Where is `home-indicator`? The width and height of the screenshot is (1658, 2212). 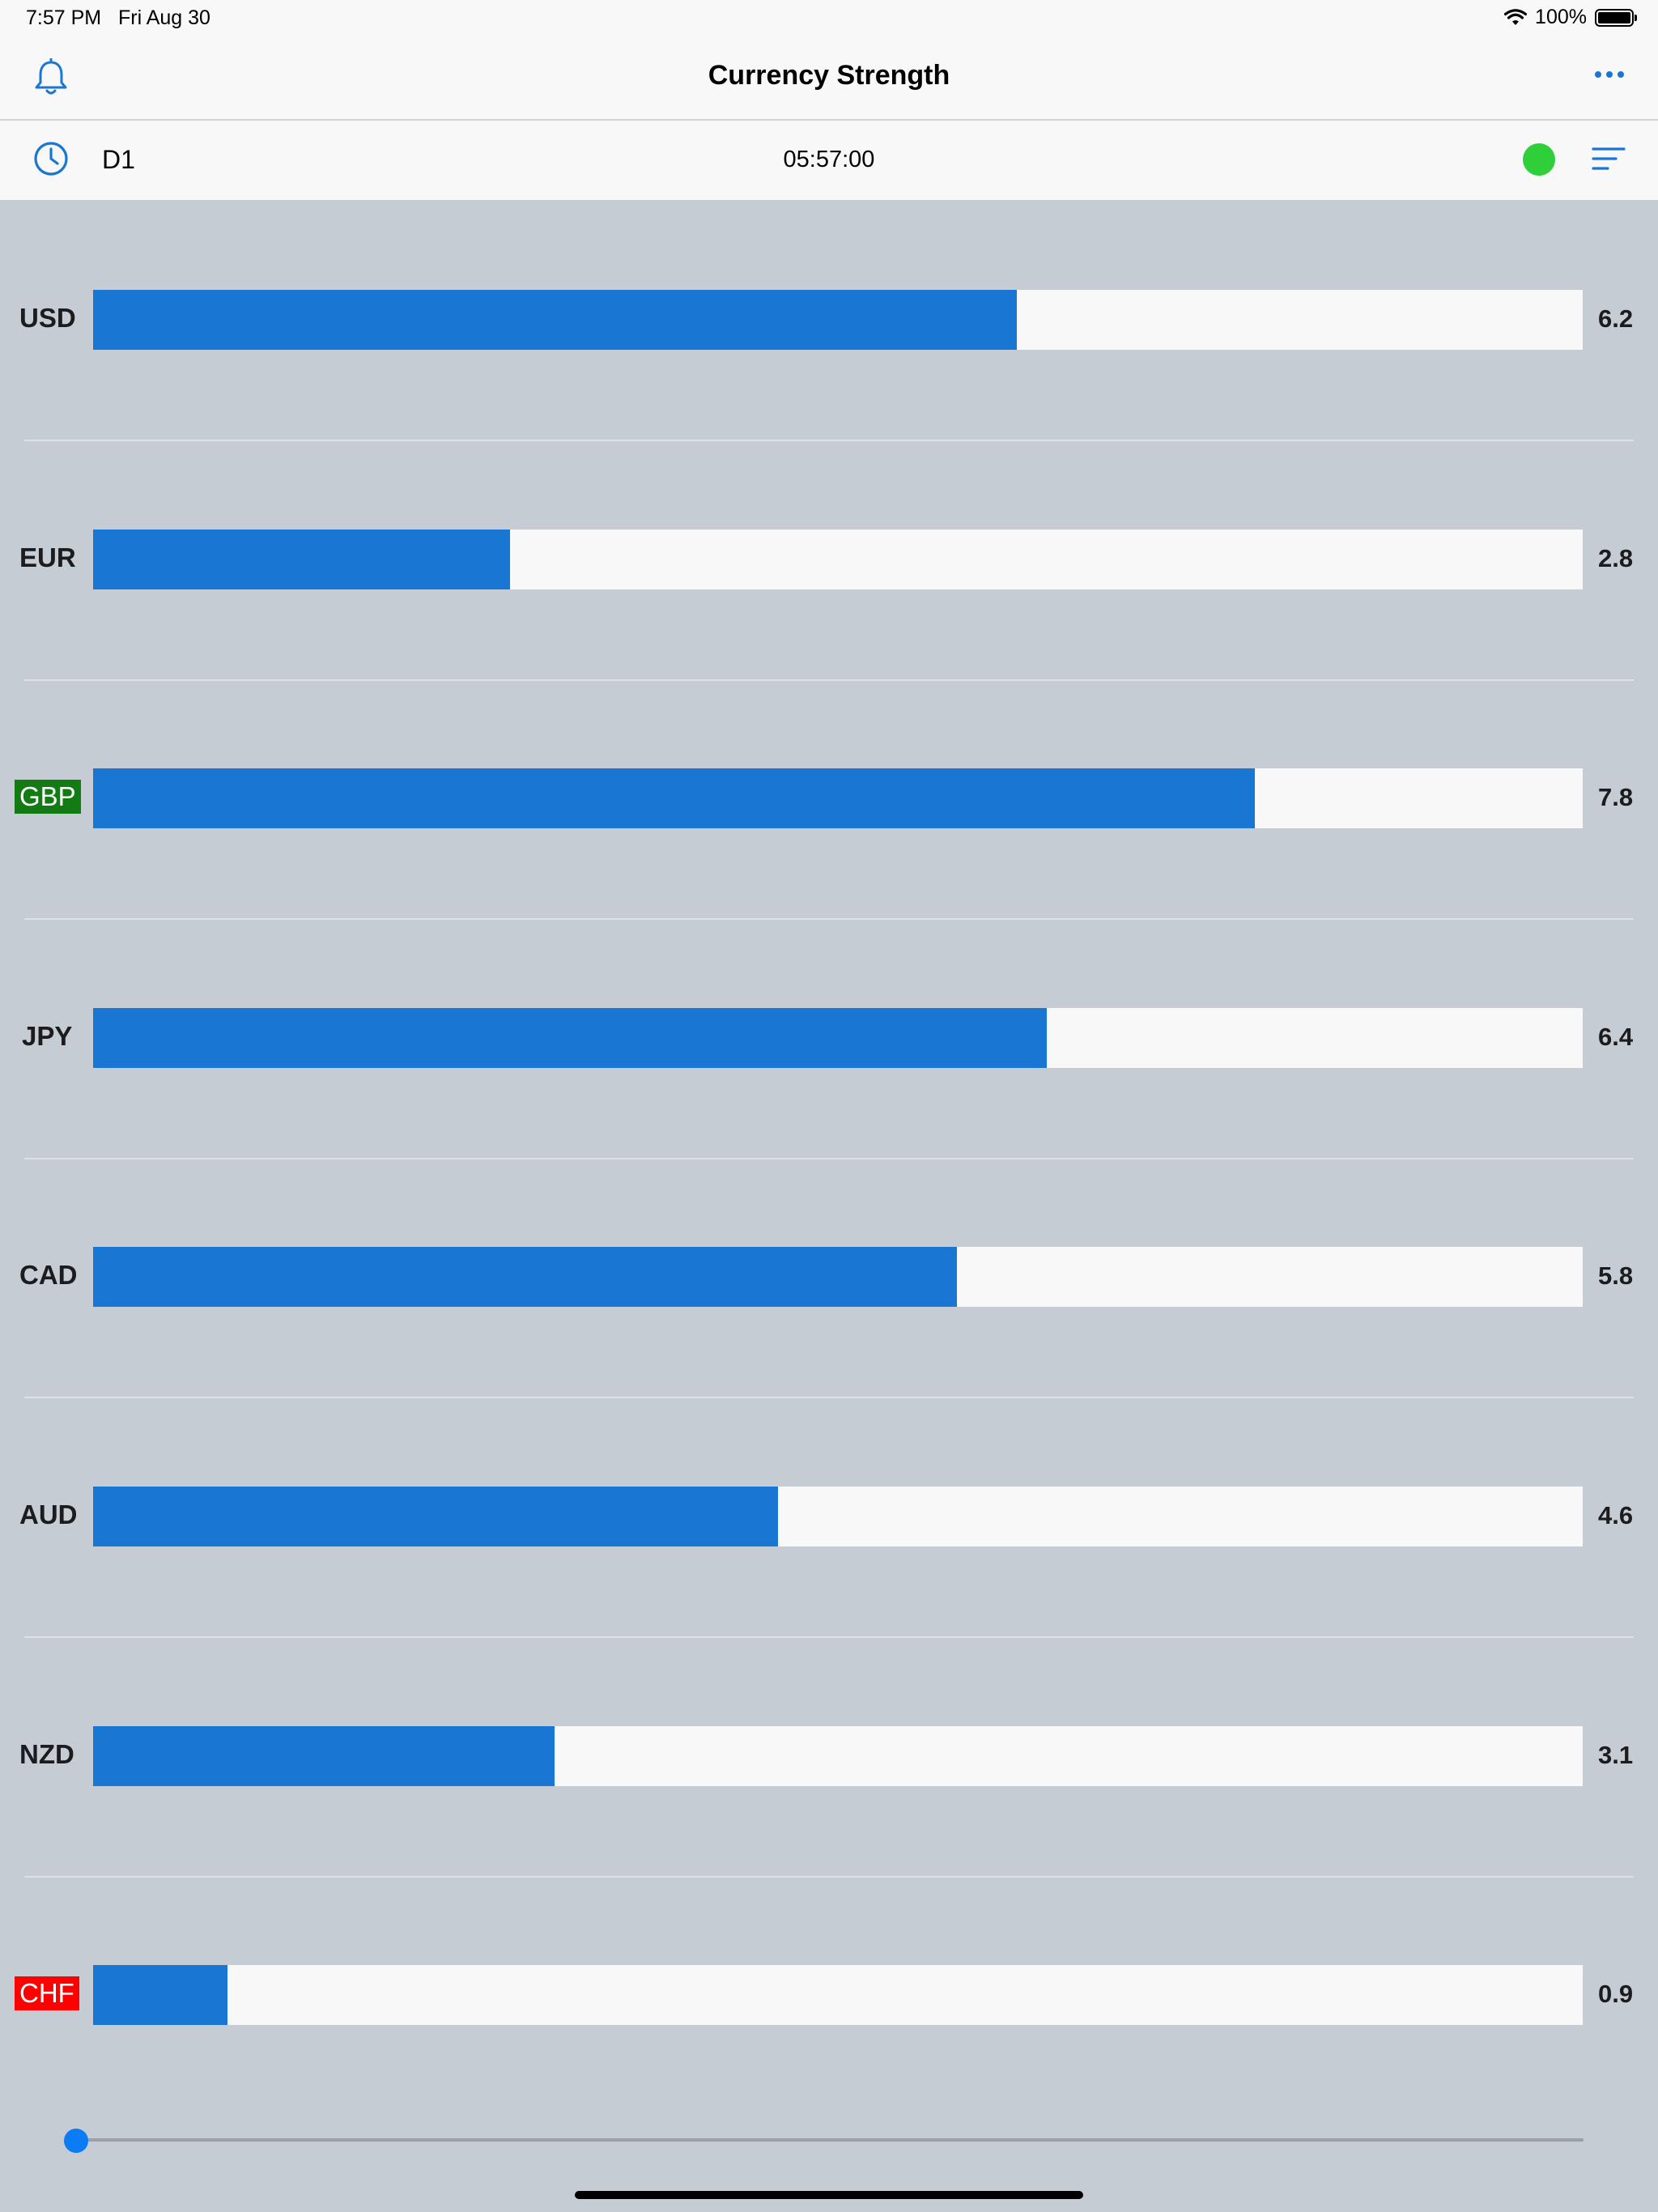
home-indicator is located at coordinates (829, 2195).